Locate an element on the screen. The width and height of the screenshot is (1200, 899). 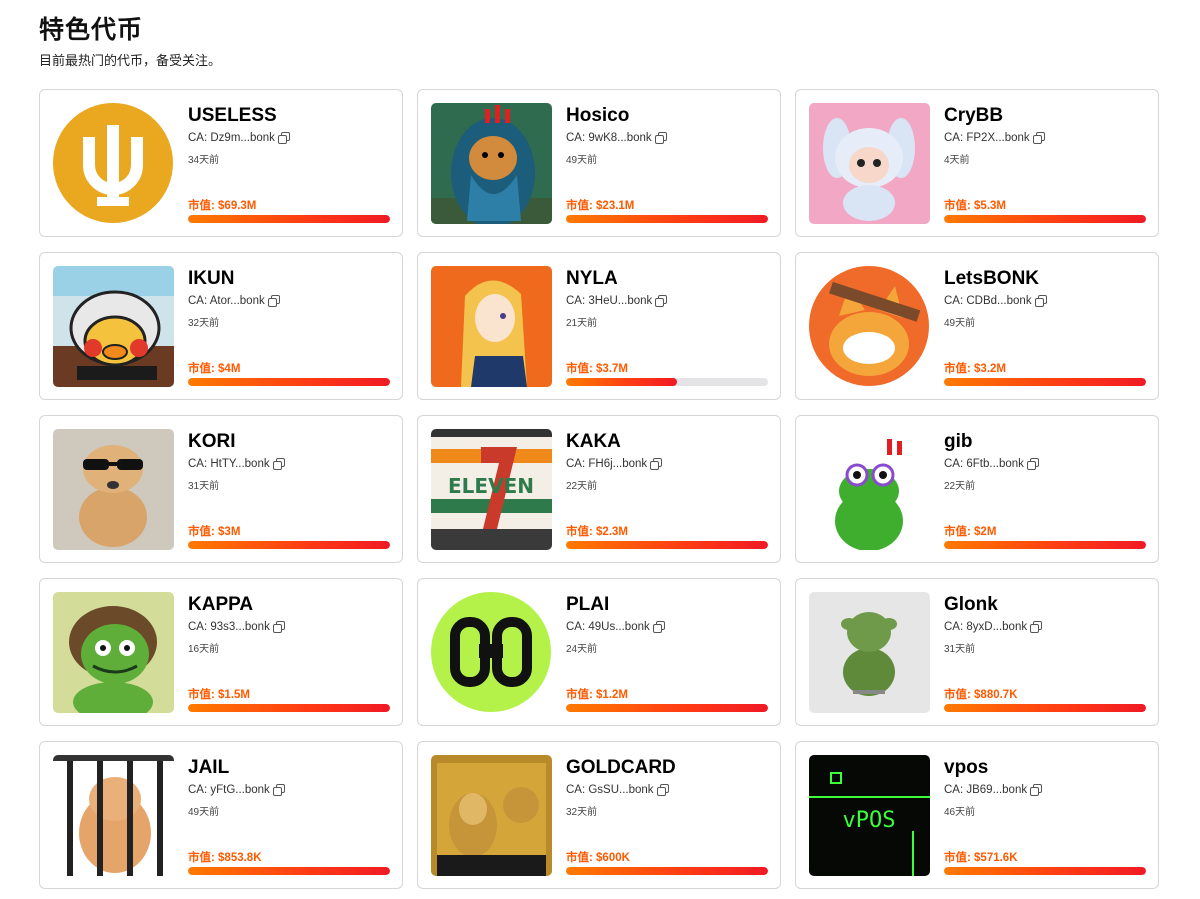
market-cap: 市值: $2.3M is located at coordinates (597, 531).